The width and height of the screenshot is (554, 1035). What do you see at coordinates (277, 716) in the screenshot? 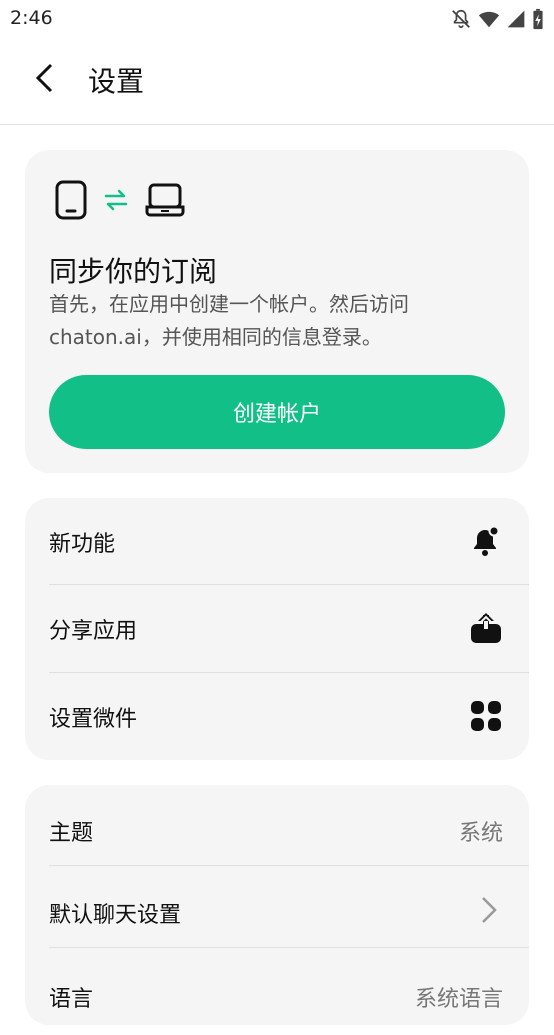
I see `menu-item-widgets: 设置微件` at bounding box center [277, 716].